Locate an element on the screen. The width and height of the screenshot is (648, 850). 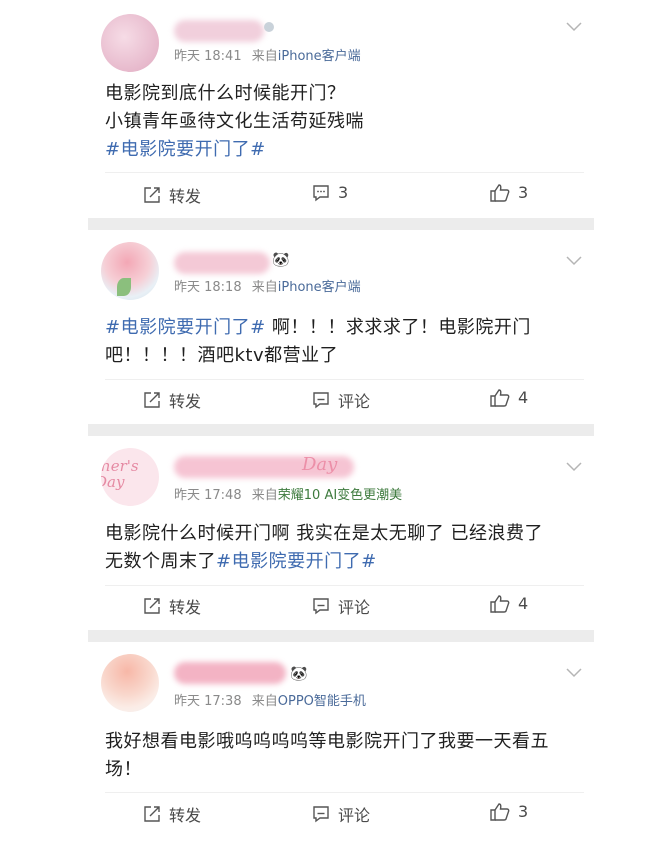
post-source: 荣耀10 AI变色更潮美 is located at coordinates (340, 495).